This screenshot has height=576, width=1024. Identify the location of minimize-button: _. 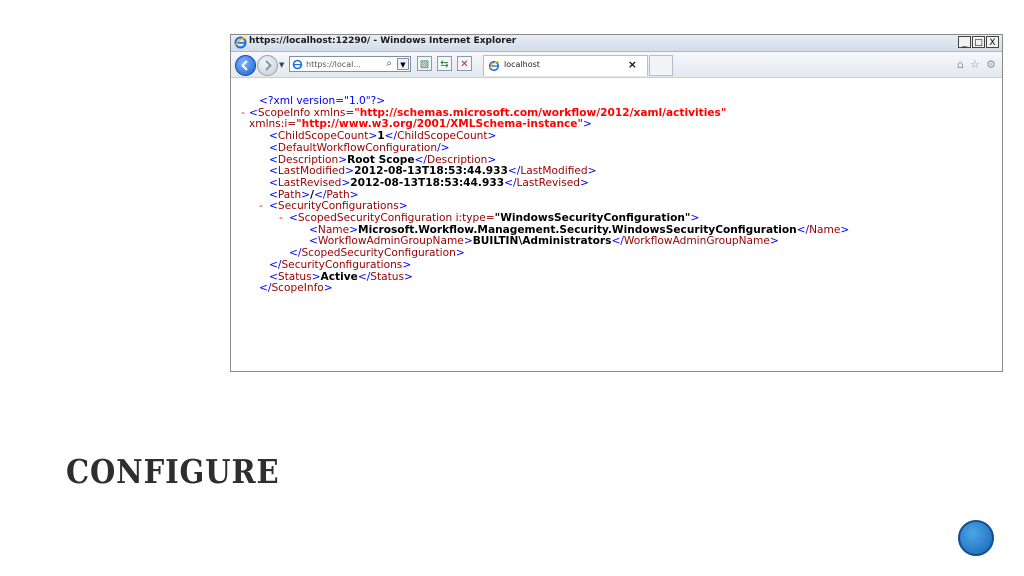
(964, 42).